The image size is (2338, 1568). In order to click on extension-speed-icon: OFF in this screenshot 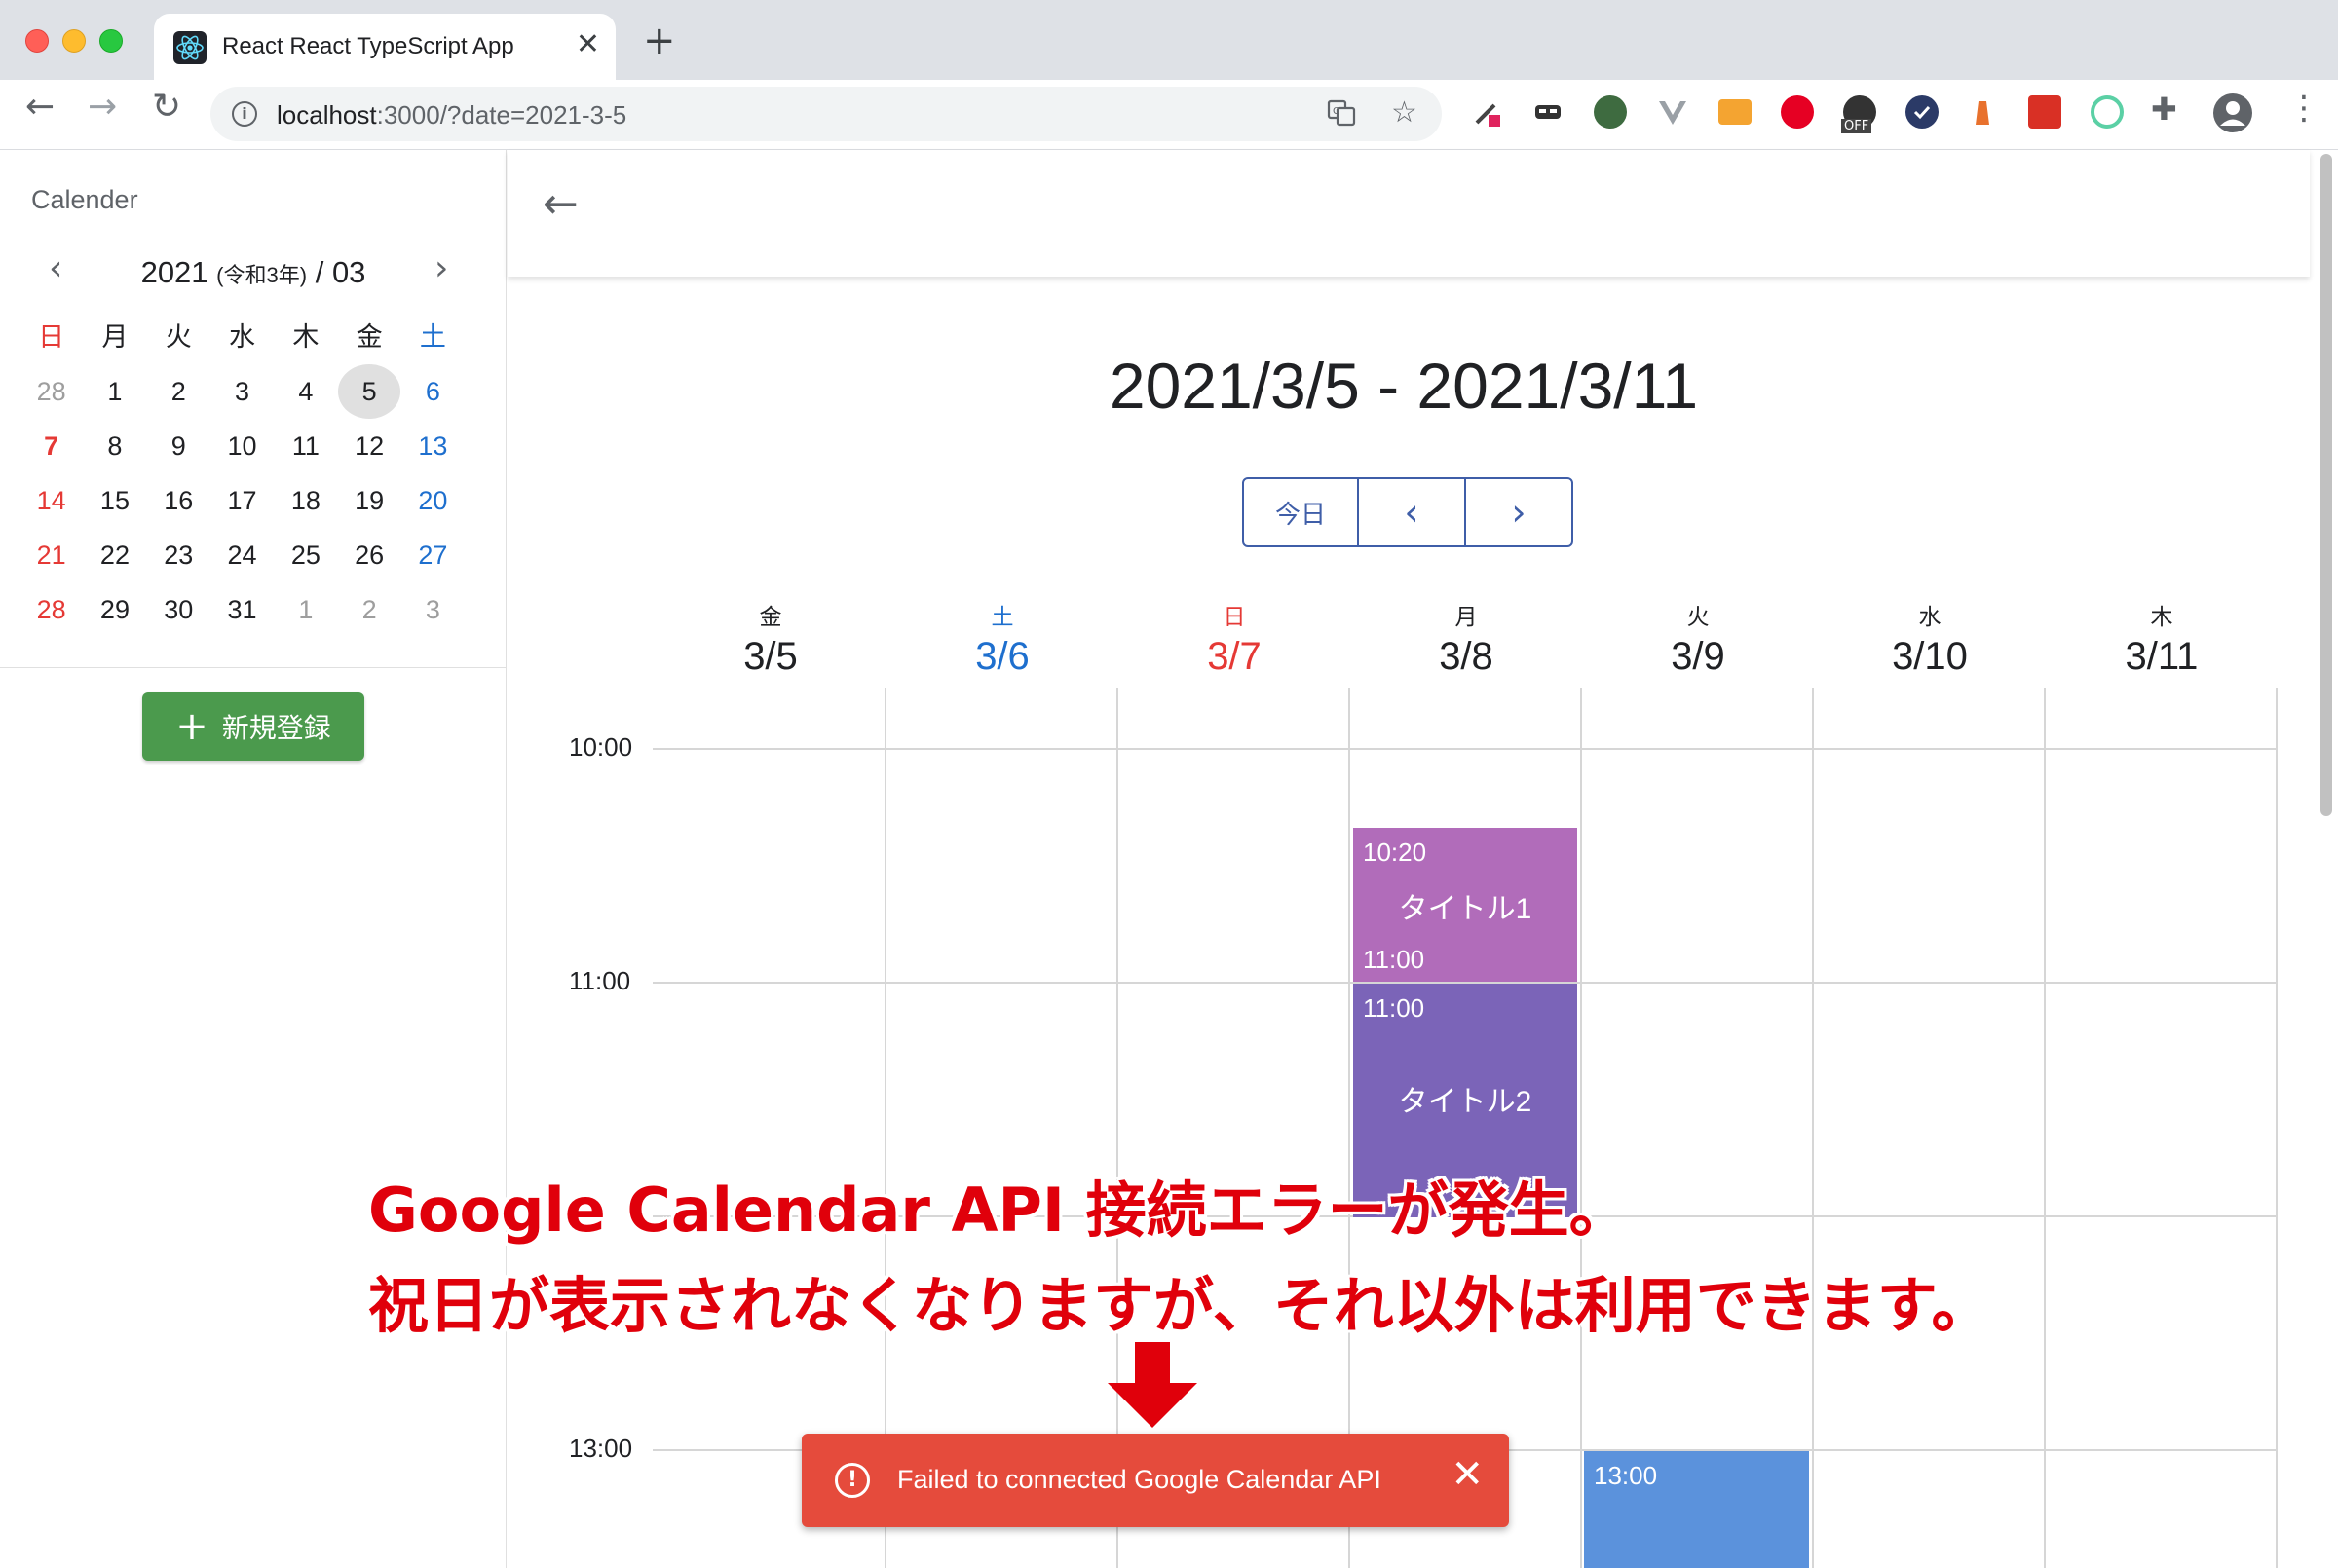, I will do `click(1858, 114)`.